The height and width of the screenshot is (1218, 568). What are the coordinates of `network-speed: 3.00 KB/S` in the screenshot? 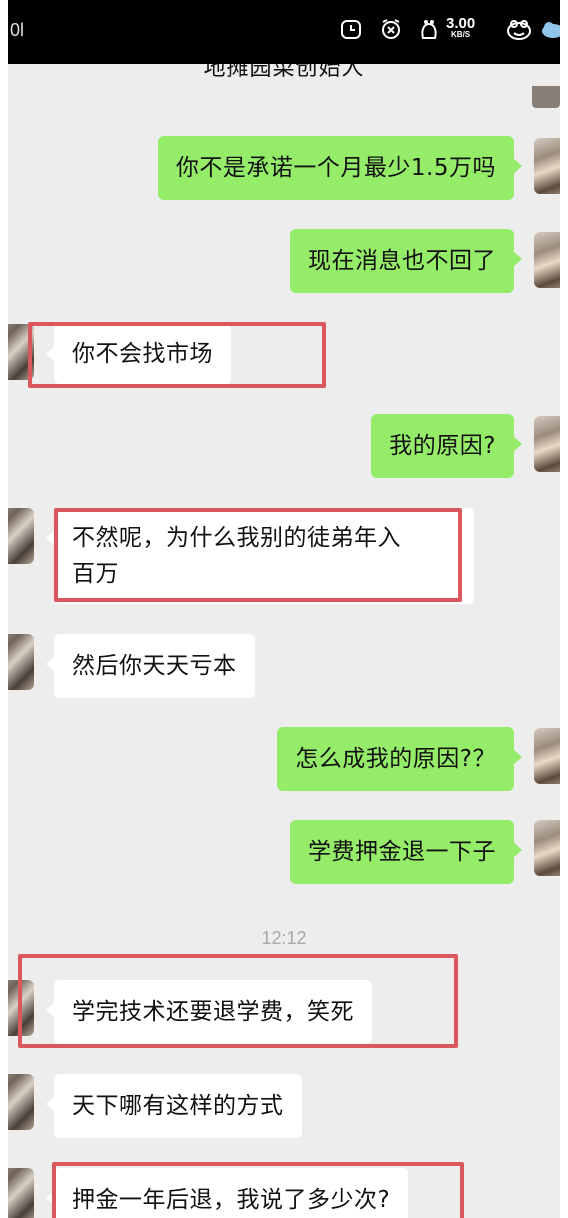 It's located at (460, 27).